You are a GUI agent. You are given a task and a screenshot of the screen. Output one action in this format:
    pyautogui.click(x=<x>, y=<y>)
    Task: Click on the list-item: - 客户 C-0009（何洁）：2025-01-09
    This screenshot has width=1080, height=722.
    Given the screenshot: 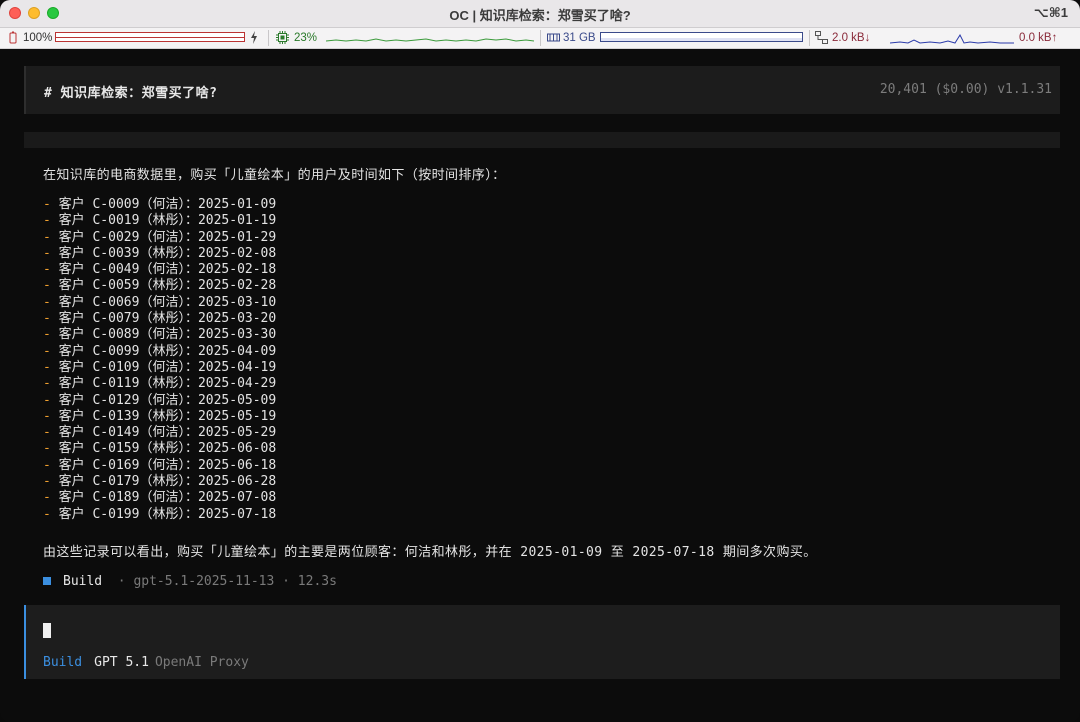 What is the action you would take?
    pyautogui.click(x=159, y=205)
    